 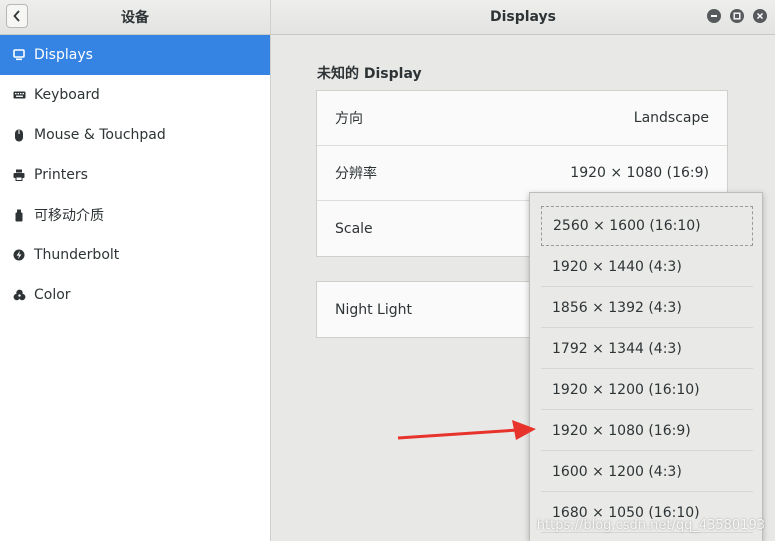 I want to click on orientation-row: 方向 Landscape, so click(x=522, y=118).